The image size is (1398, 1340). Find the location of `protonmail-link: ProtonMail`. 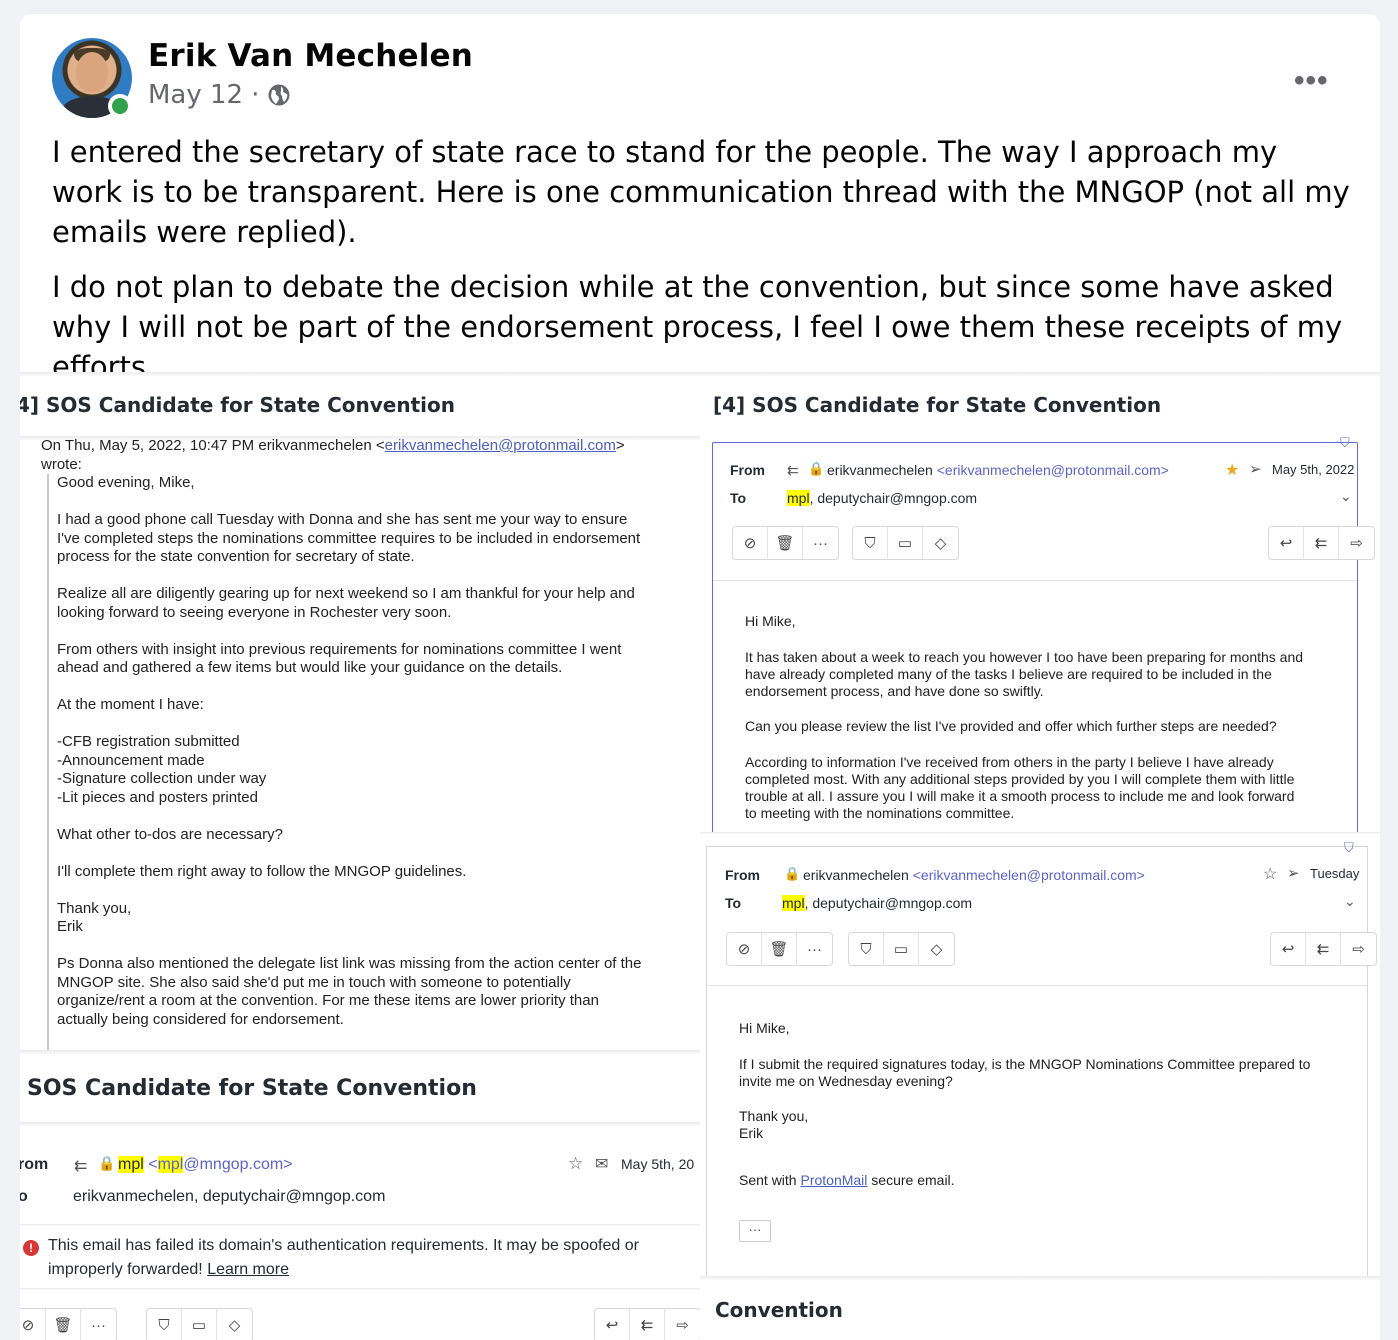

protonmail-link: ProtonMail is located at coordinates (833, 1180).